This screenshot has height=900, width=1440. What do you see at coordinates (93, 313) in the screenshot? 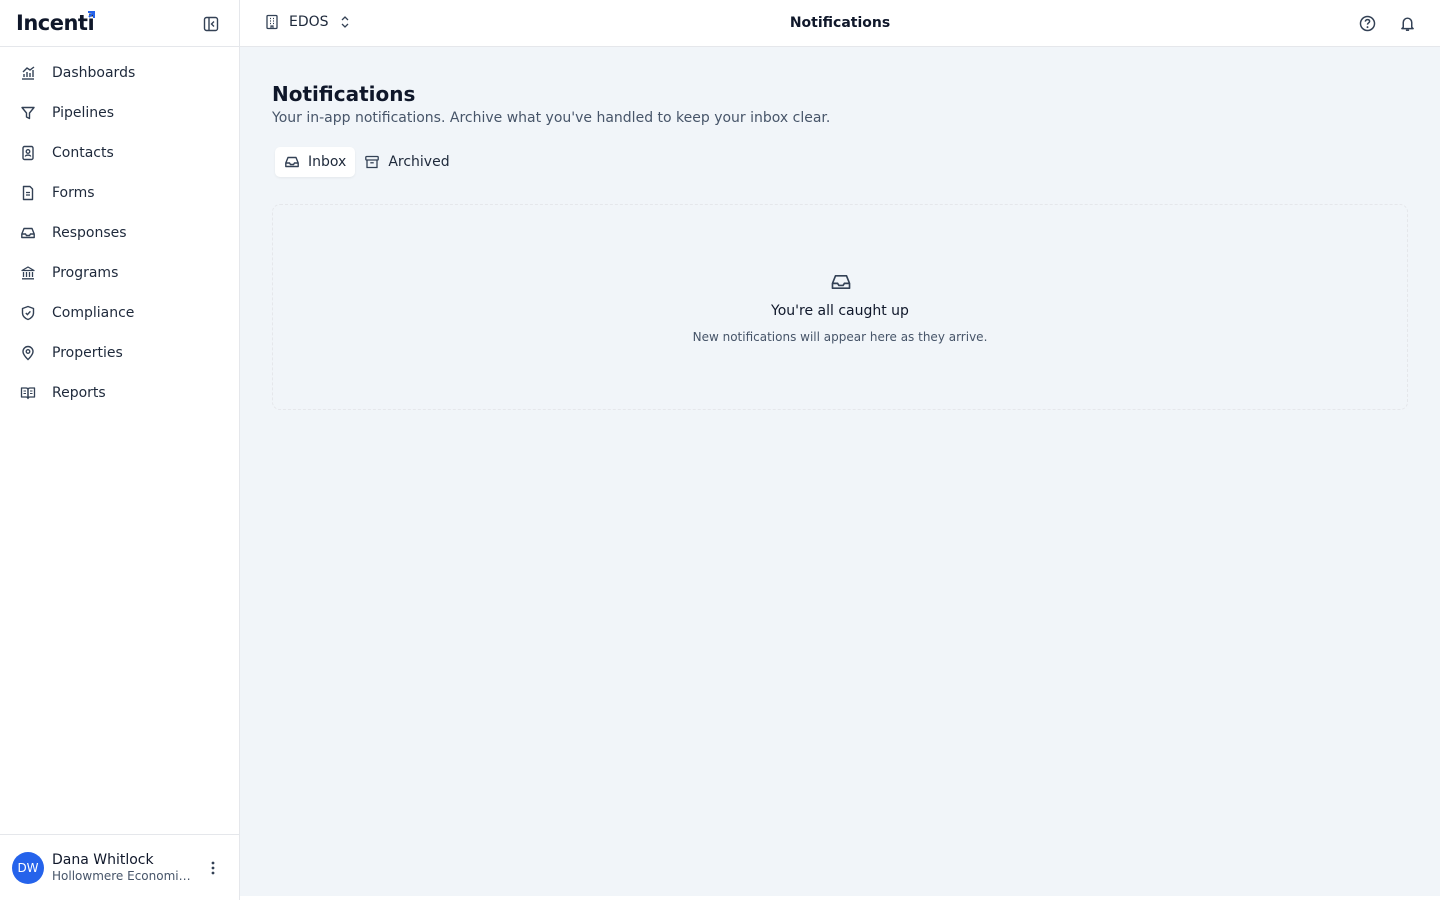
I see `sidebar-item-label: Compliance` at bounding box center [93, 313].